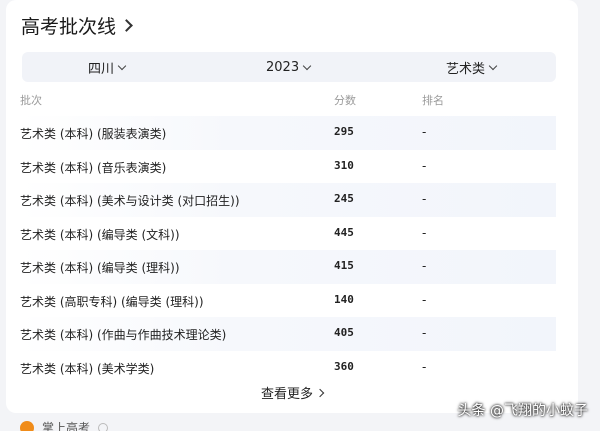 Image resolution: width=600 pixels, height=431 pixels. I want to click on source-name: 掌上高考, so click(66, 426).